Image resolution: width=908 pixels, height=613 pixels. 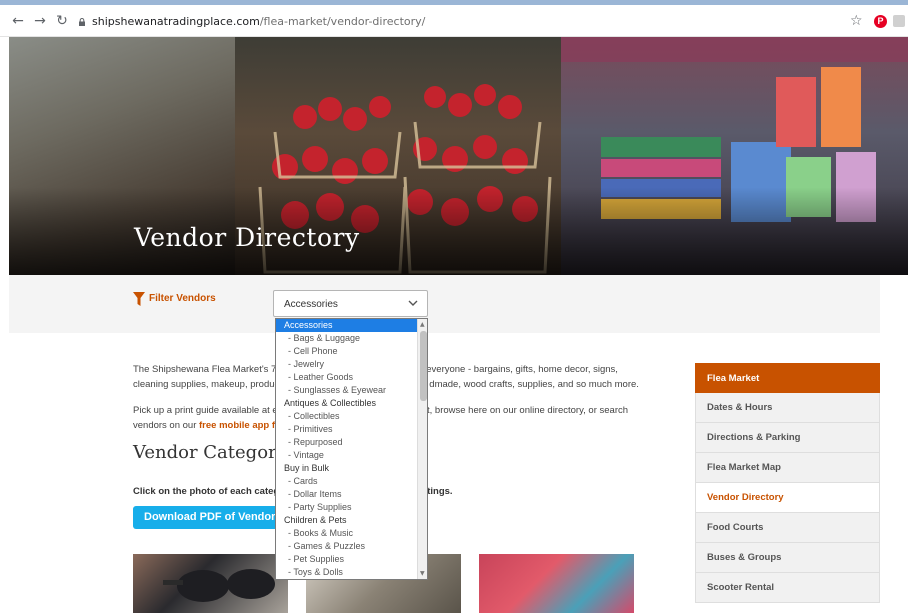 I want to click on sidebar-item-vendor-directory: Vendor Directory, so click(x=787, y=498).